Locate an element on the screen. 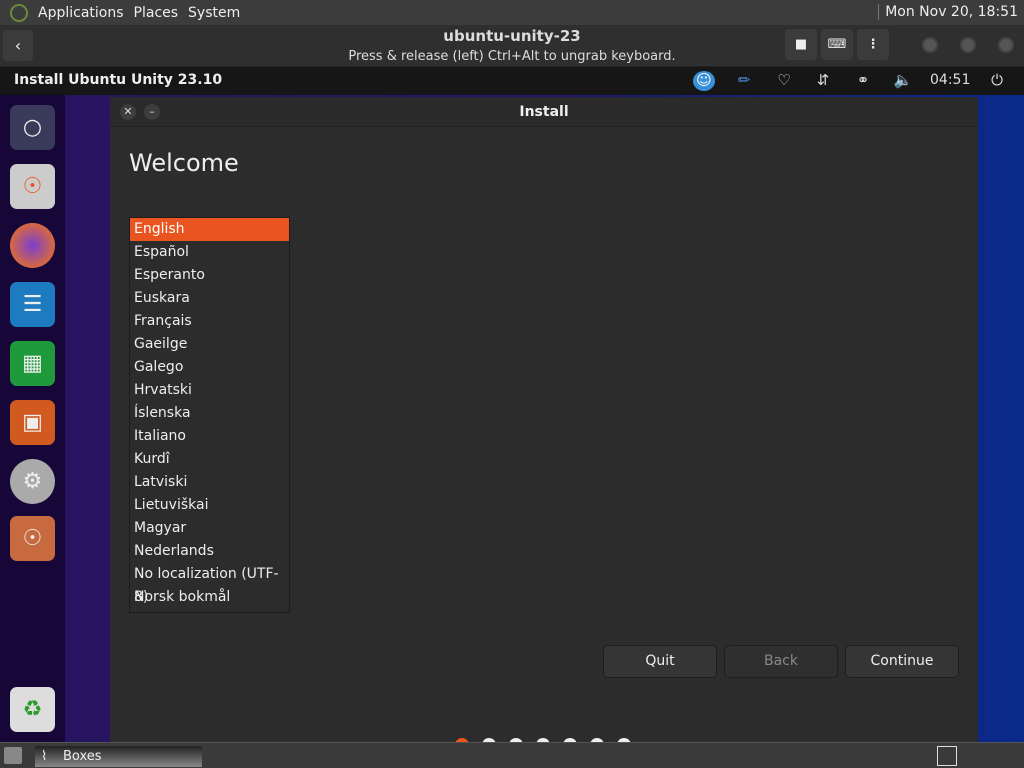 The width and height of the screenshot is (1024, 768). unity-clock: 04:51 is located at coordinates (950, 82).